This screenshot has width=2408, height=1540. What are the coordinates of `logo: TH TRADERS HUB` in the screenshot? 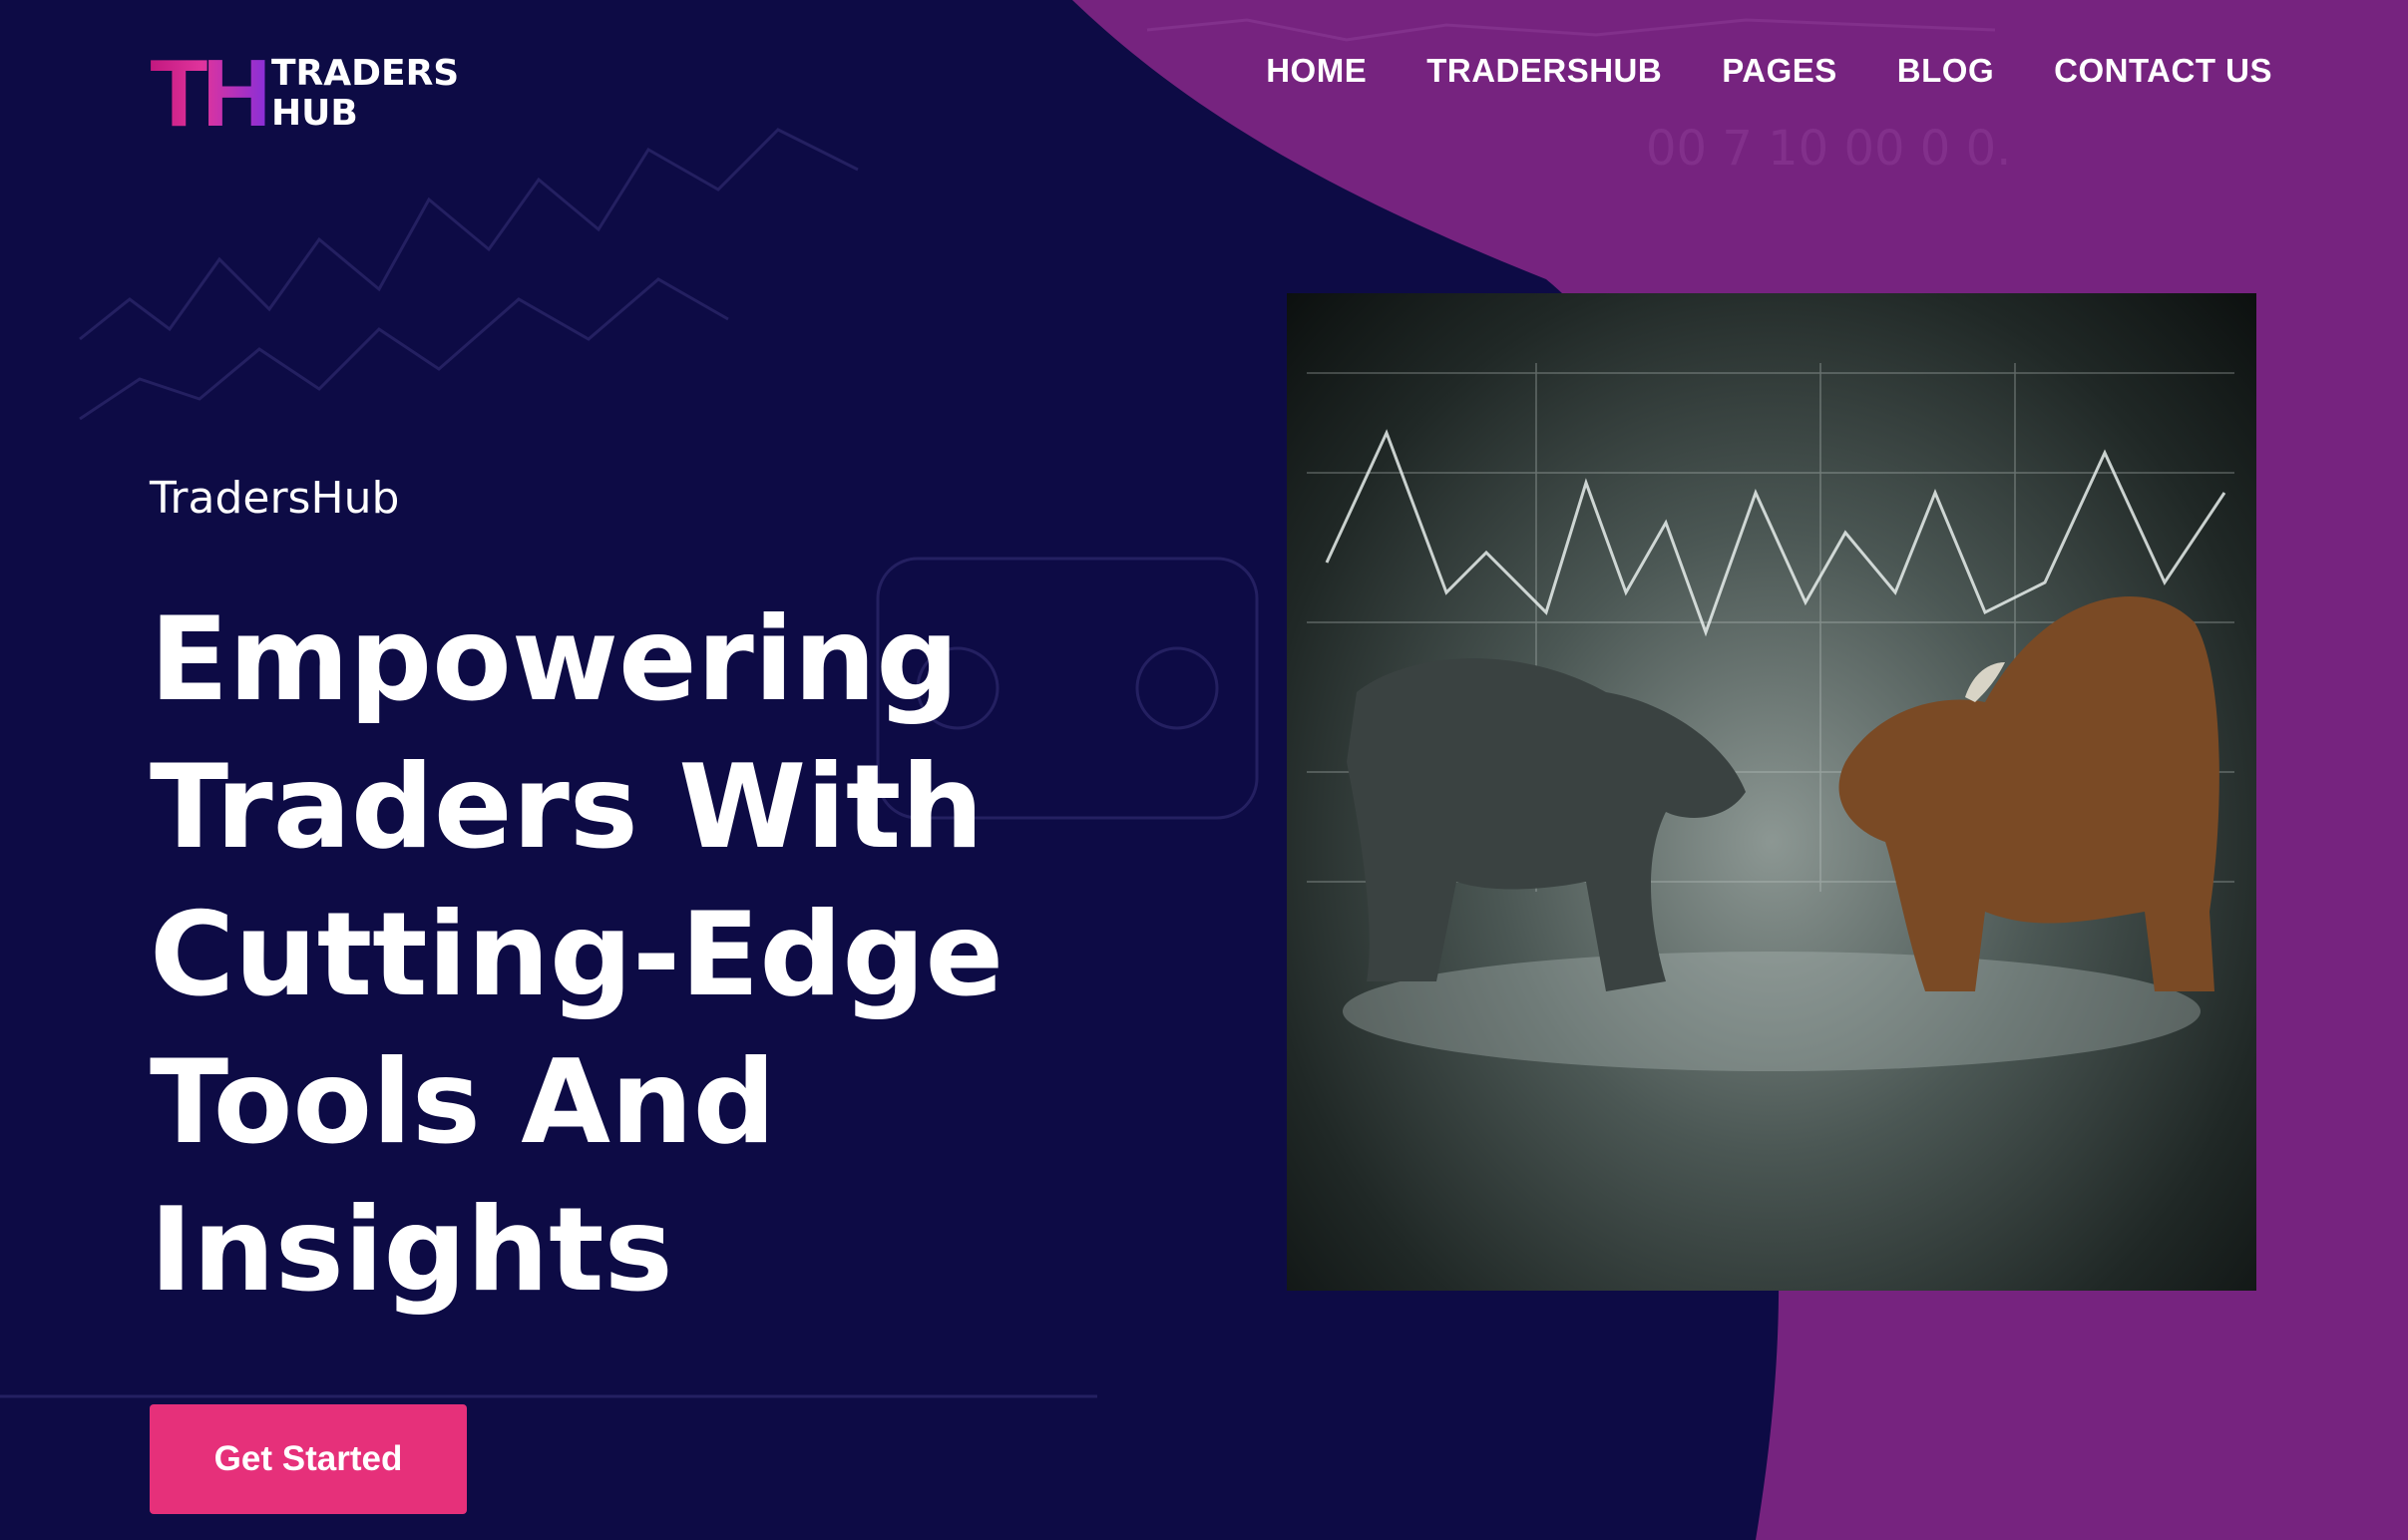 It's located at (305, 94).